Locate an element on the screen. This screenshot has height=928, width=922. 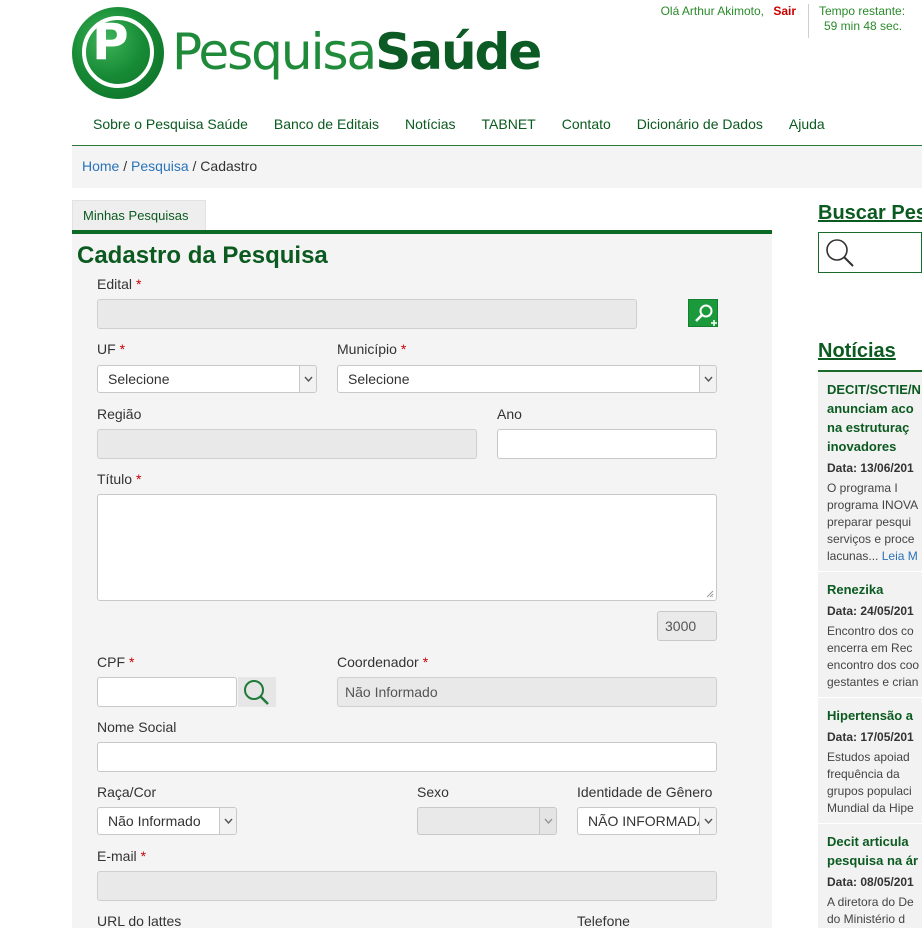
lattes-label: URL do lattes is located at coordinates (139, 920).